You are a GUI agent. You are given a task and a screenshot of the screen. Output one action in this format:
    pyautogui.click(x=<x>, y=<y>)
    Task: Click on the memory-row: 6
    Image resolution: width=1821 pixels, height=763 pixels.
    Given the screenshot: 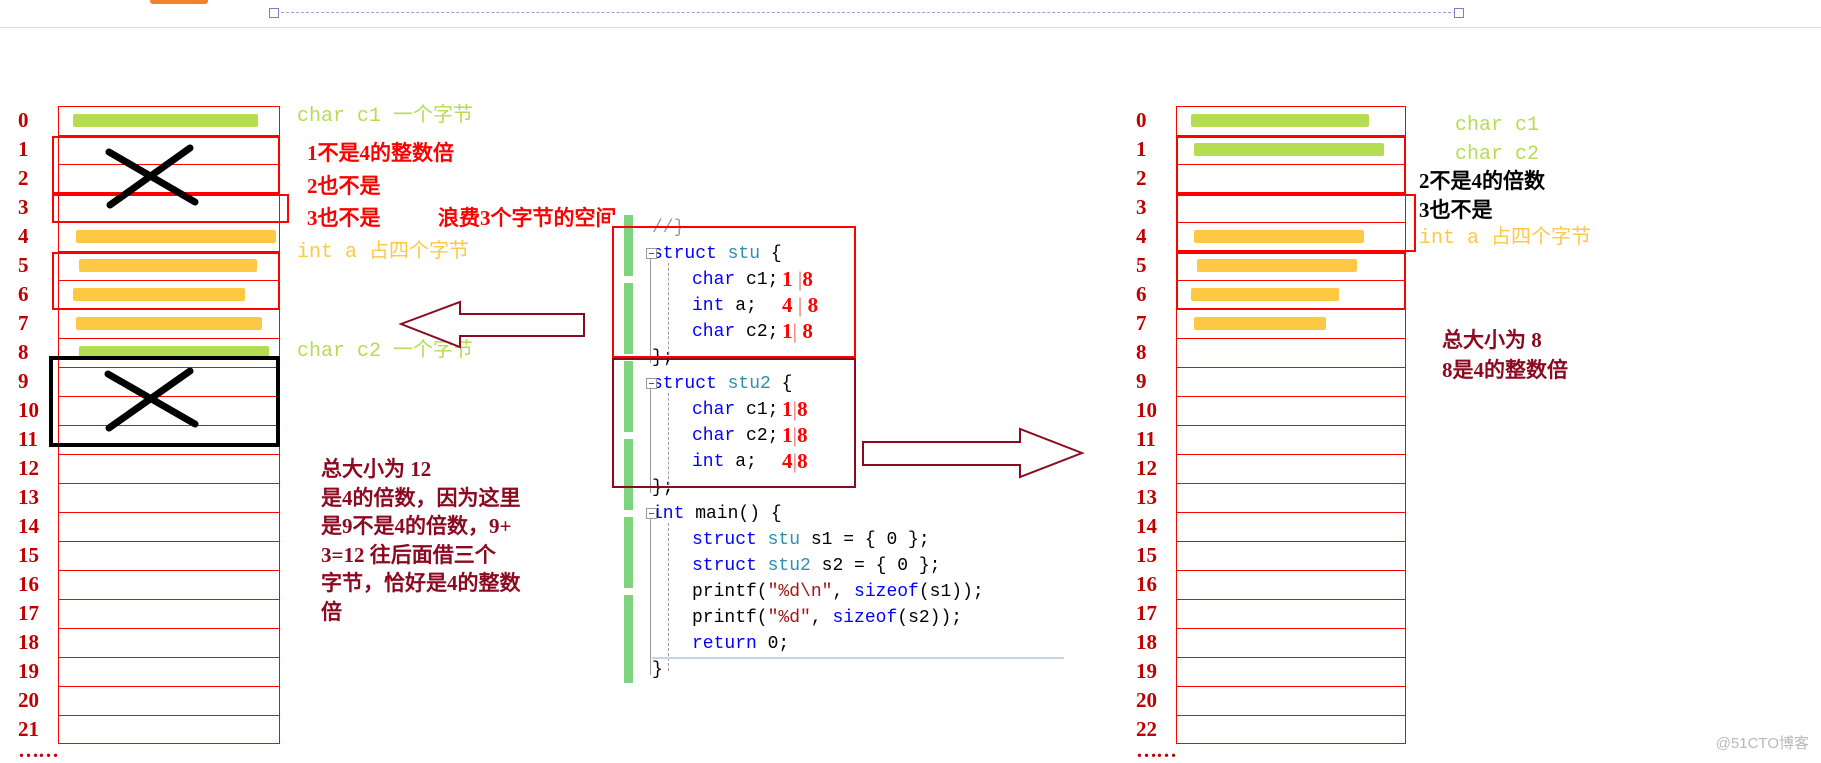 What is the action you would take?
    pyautogui.click(x=149, y=294)
    